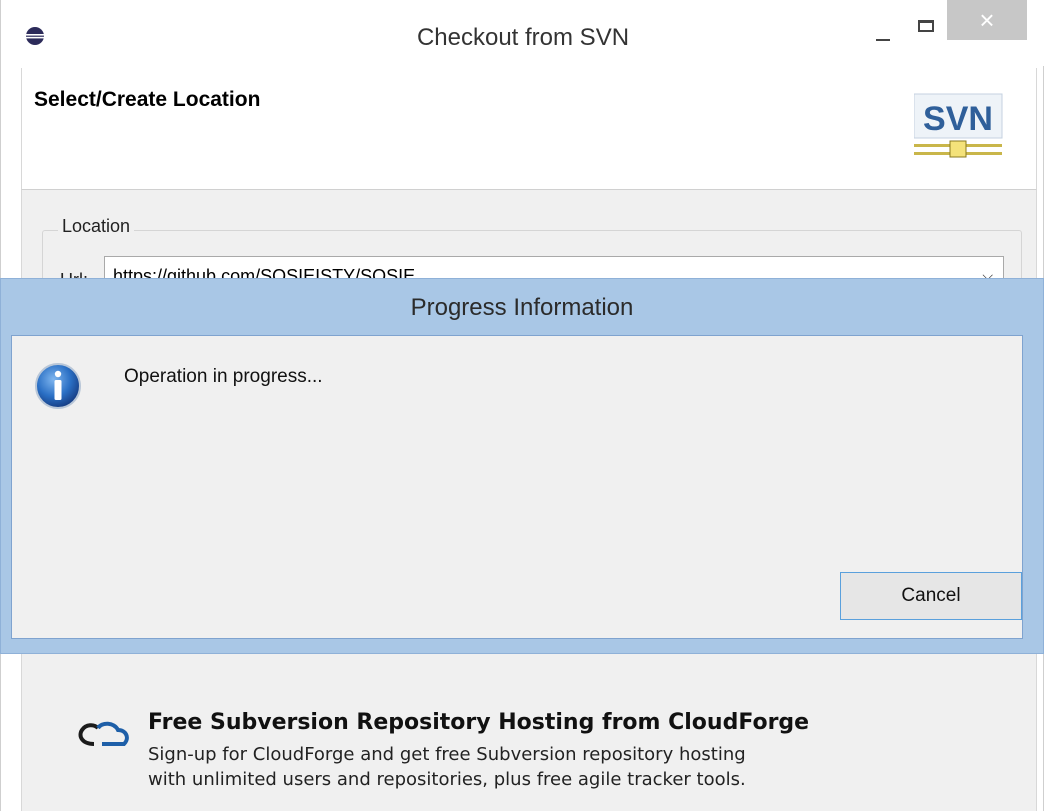 The image size is (1044, 811). I want to click on svn-logo: SVN, so click(958, 125).